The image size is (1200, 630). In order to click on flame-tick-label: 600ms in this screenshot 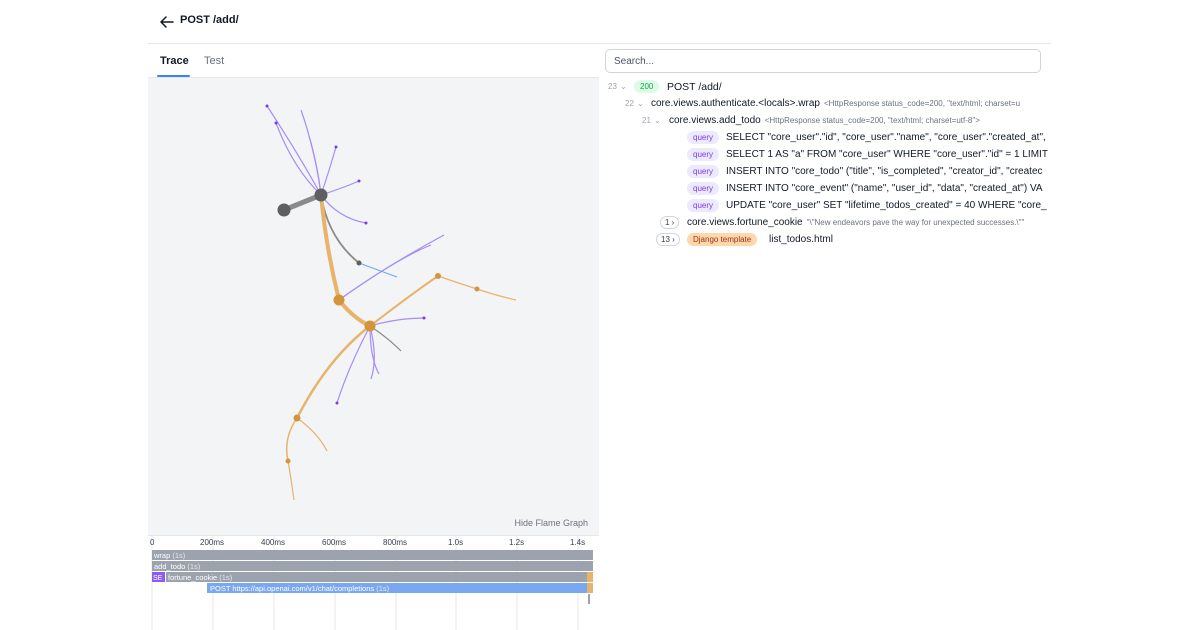, I will do `click(334, 542)`.